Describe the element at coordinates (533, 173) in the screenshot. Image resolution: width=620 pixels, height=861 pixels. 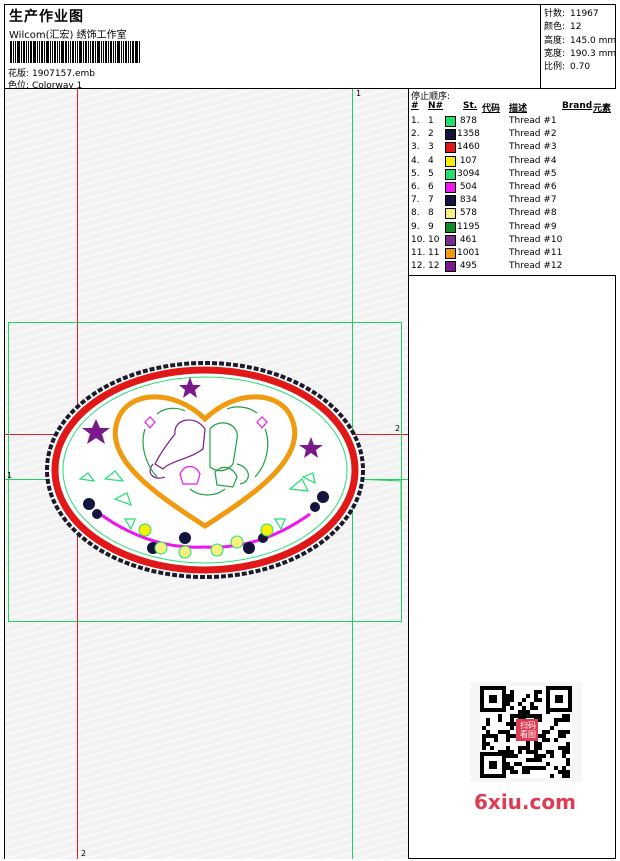
I see `thread-desc: Thread #5` at that location.